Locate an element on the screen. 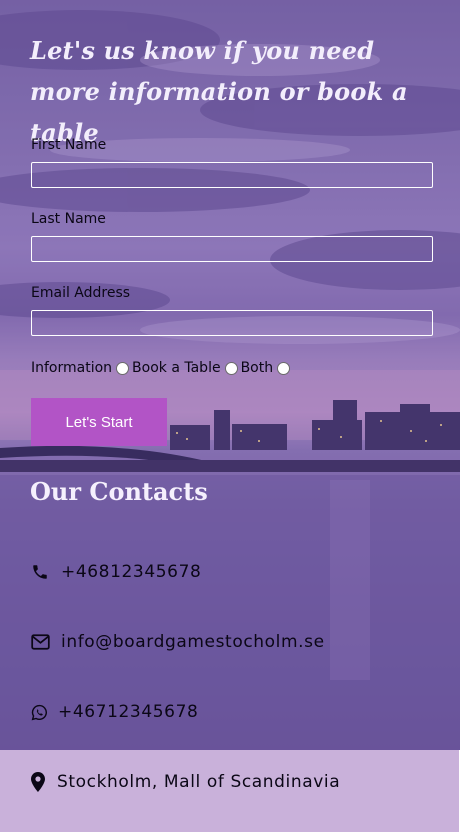 This screenshot has height=832, width=460. contact-email: info@boardgamestocholm.se is located at coordinates (178, 642).